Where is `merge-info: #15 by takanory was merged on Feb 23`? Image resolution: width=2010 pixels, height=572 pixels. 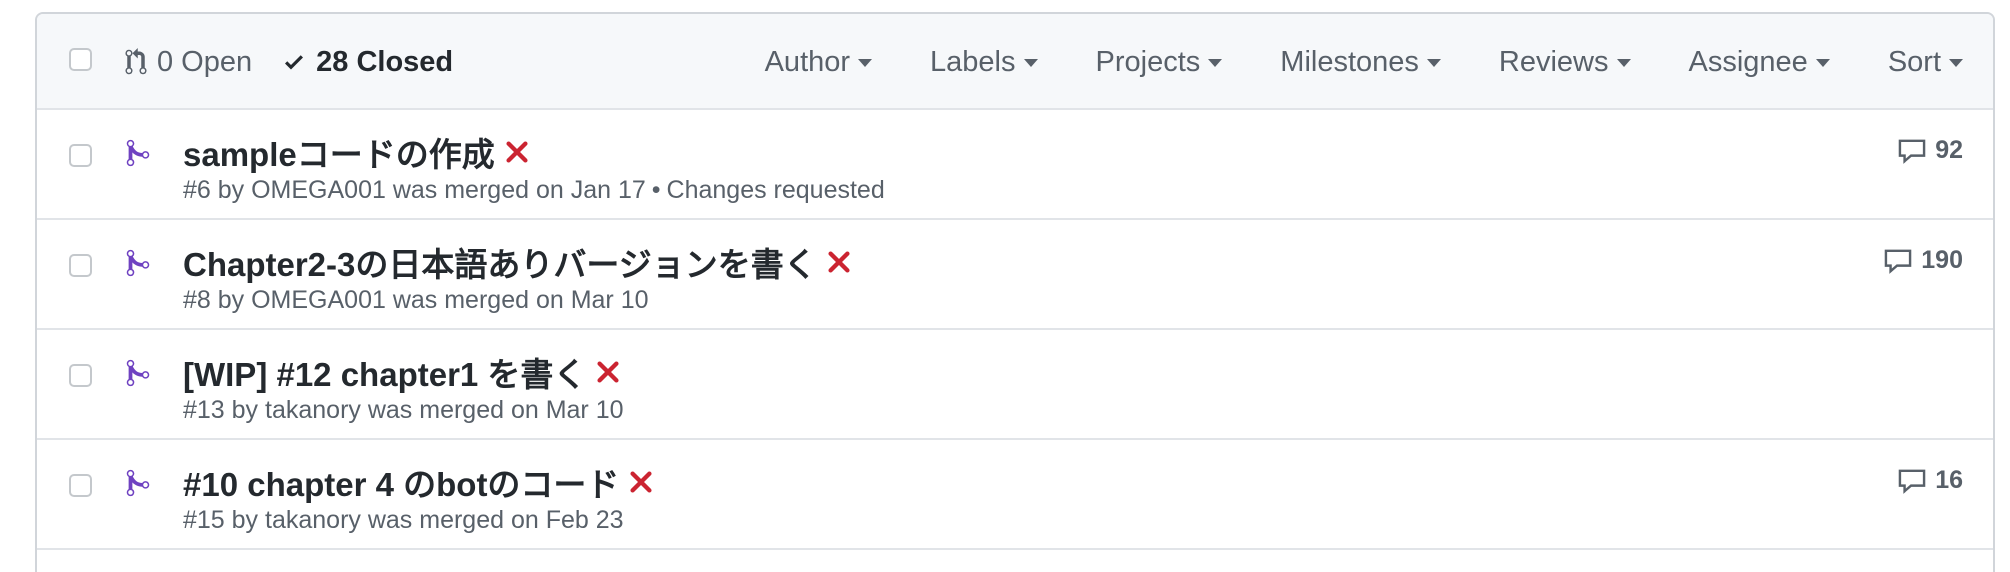 merge-info: #15 by takanory was merged on Feb 23 is located at coordinates (403, 520).